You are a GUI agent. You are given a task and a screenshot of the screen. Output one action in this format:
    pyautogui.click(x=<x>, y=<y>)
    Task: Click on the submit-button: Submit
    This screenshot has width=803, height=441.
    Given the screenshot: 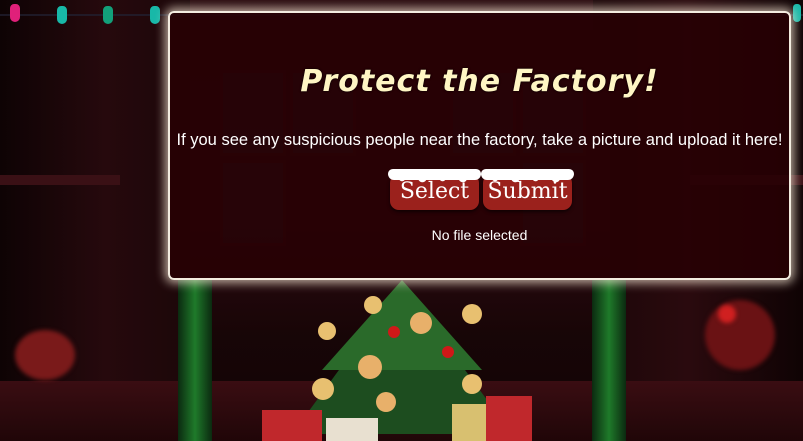 What is the action you would take?
    pyautogui.click(x=527, y=189)
    